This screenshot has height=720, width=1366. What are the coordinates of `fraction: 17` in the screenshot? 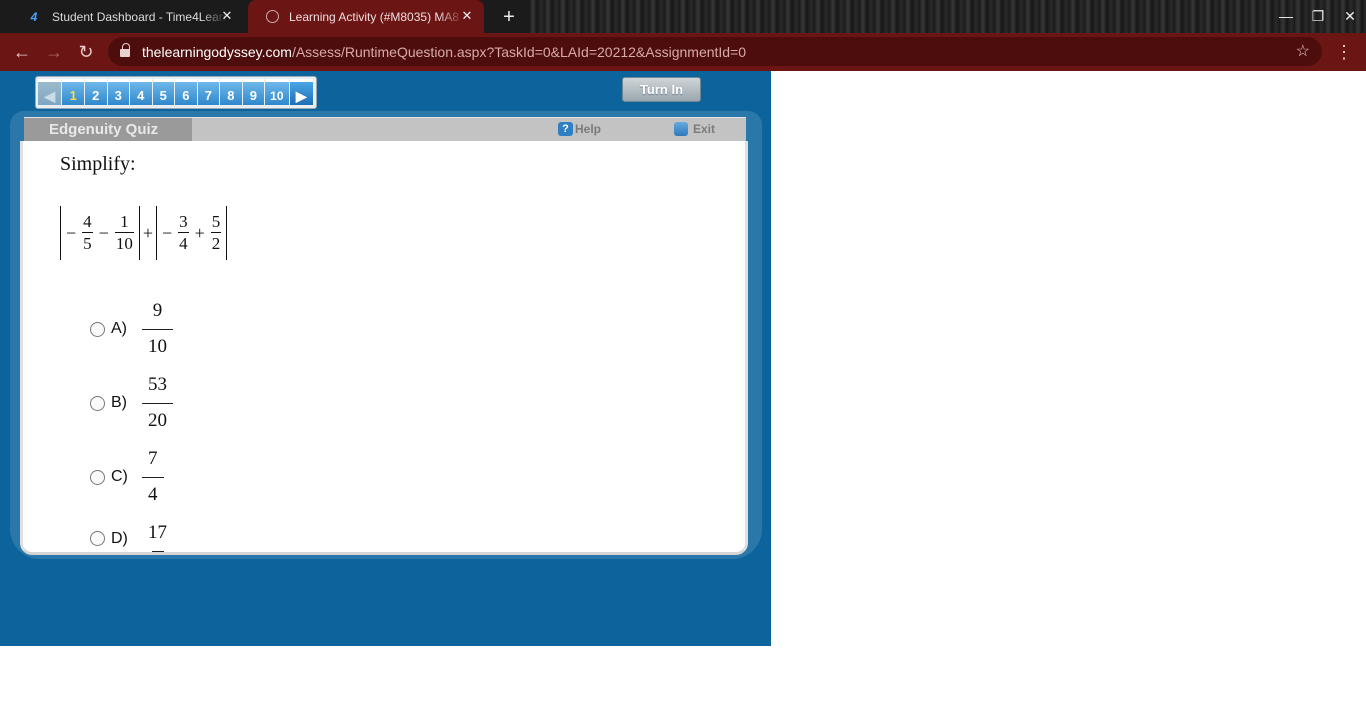 It's located at (157, 536).